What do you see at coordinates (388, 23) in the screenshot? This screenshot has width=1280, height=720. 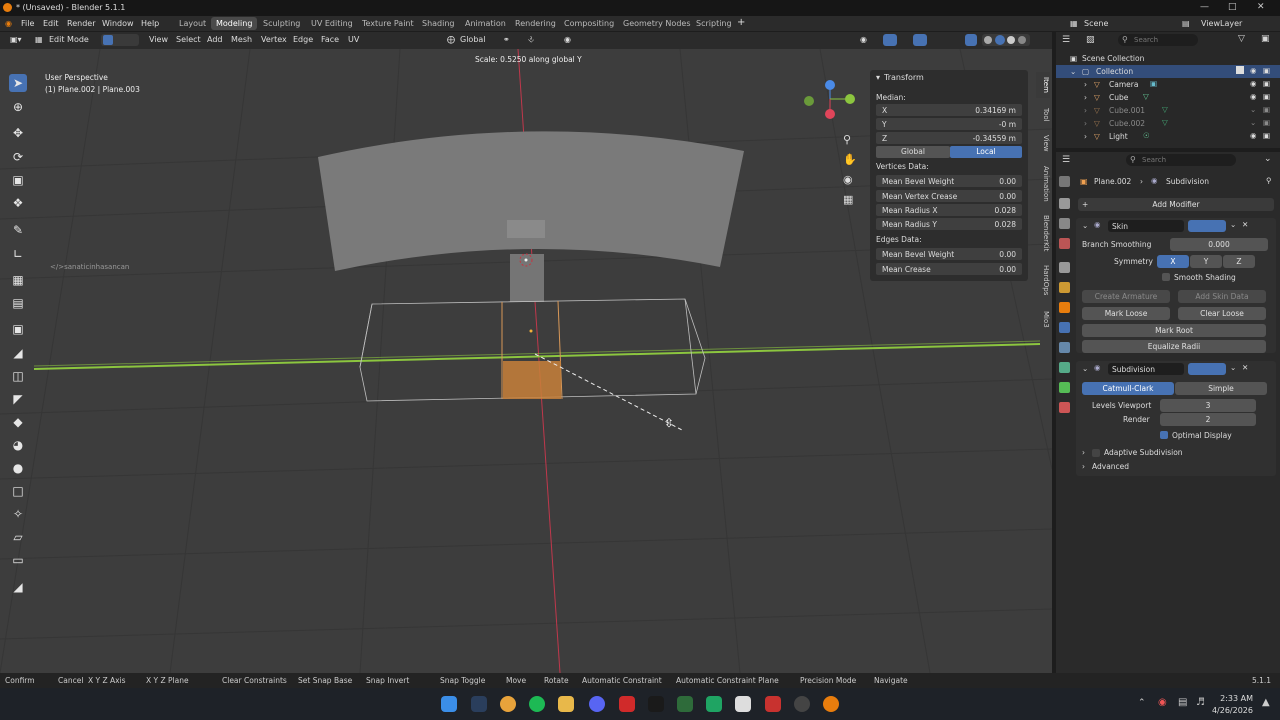 I see `tab-texture-paint: Texture Paint` at bounding box center [388, 23].